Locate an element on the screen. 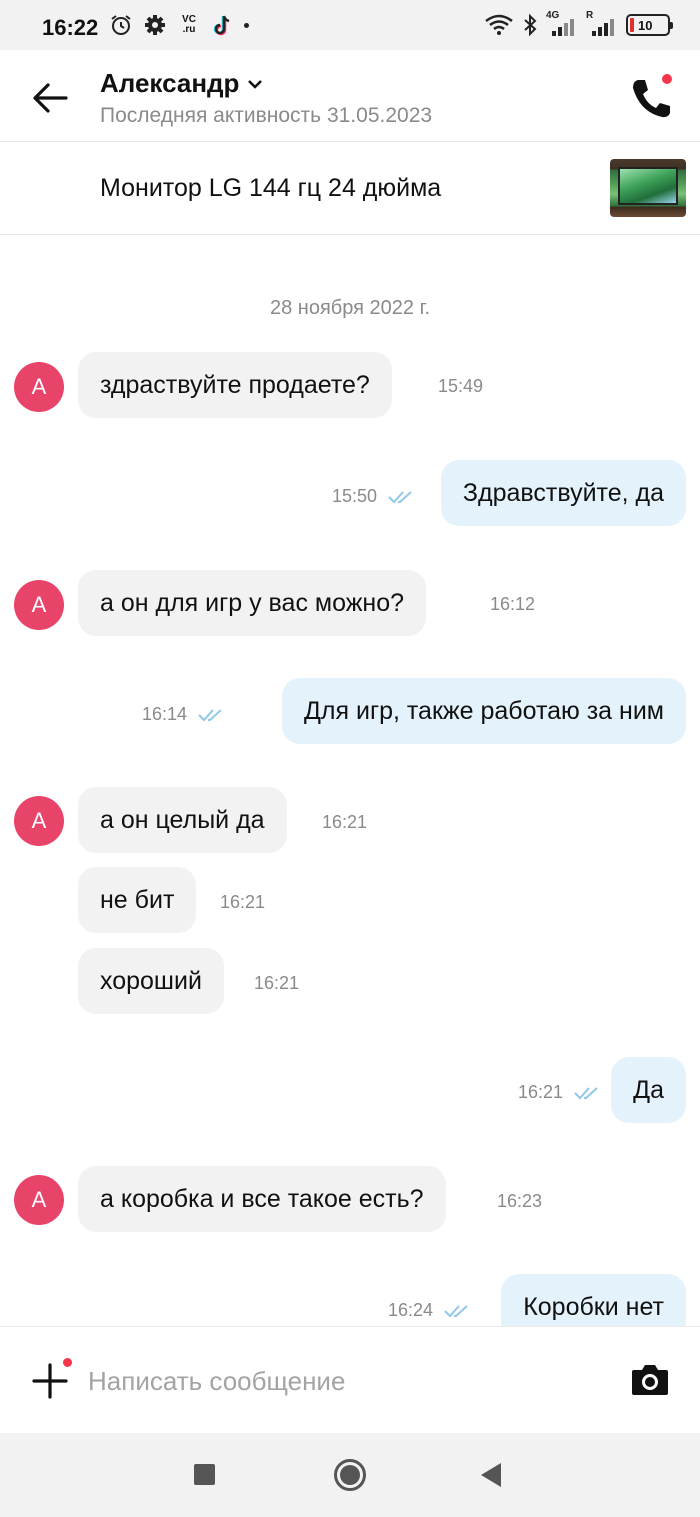 This screenshot has height=1517, width=700. message-text: Здравствуйте, да is located at coordinates (563, 492).